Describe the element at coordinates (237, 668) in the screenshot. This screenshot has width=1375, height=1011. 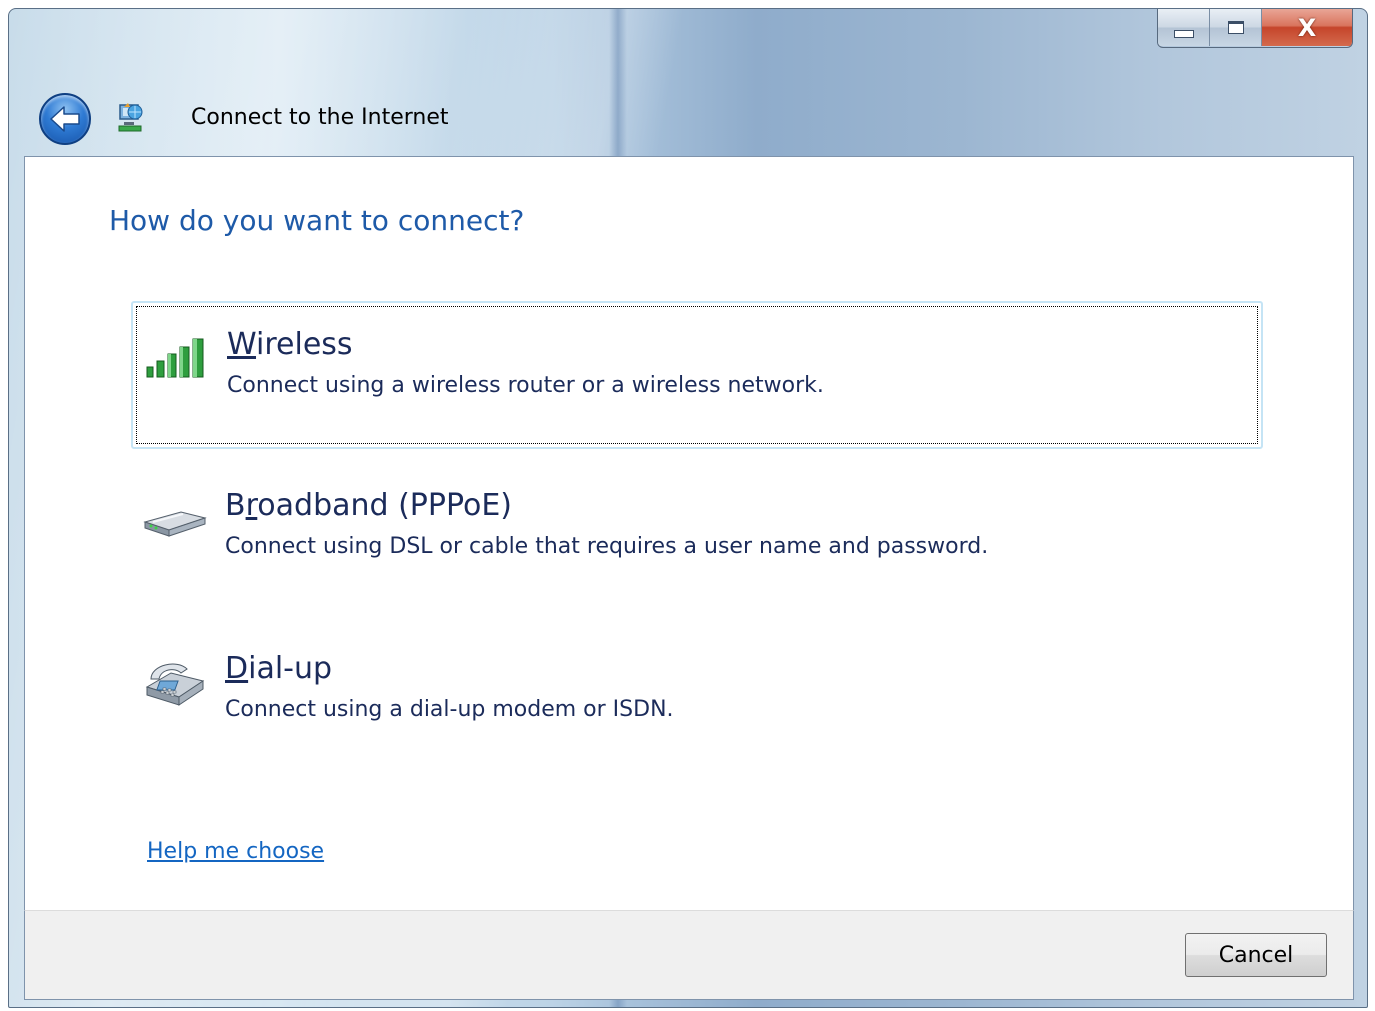
I see `accesskey-d: D` at that location.